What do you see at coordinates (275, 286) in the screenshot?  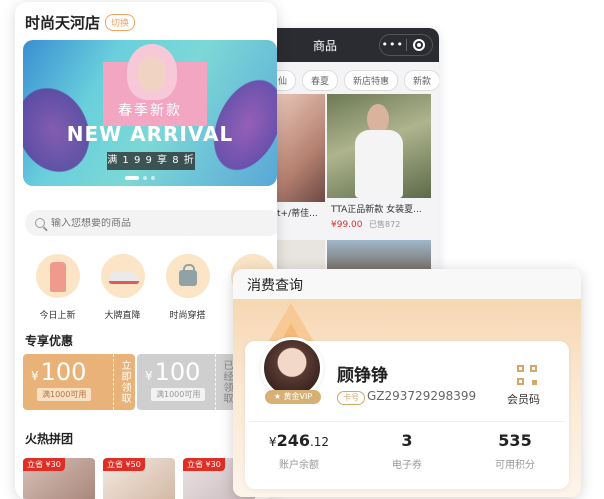 I see `card-title: 消费查询` at bounding box center [275, 286].